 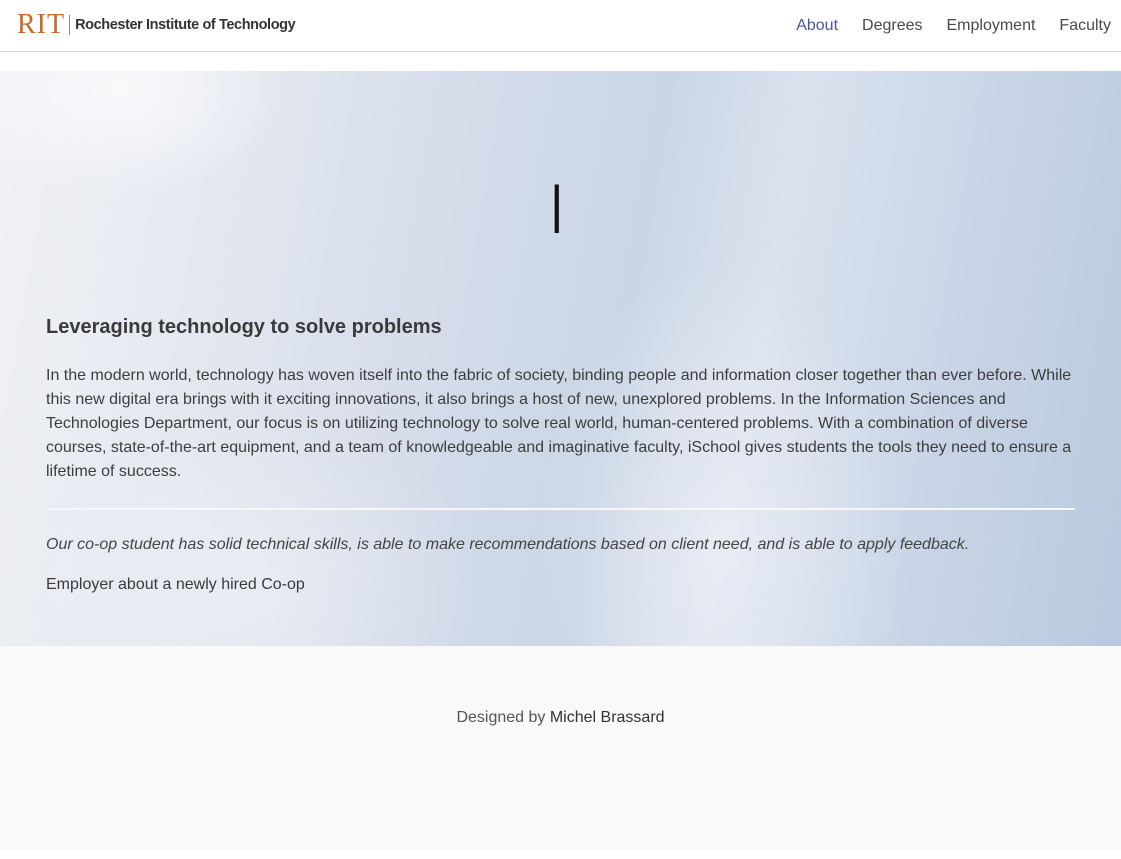 What do you see at coordinates (503, 717) in the screenshot?
I see `footer-credit-prefix: Designed by` at bounding box center [503, 717].